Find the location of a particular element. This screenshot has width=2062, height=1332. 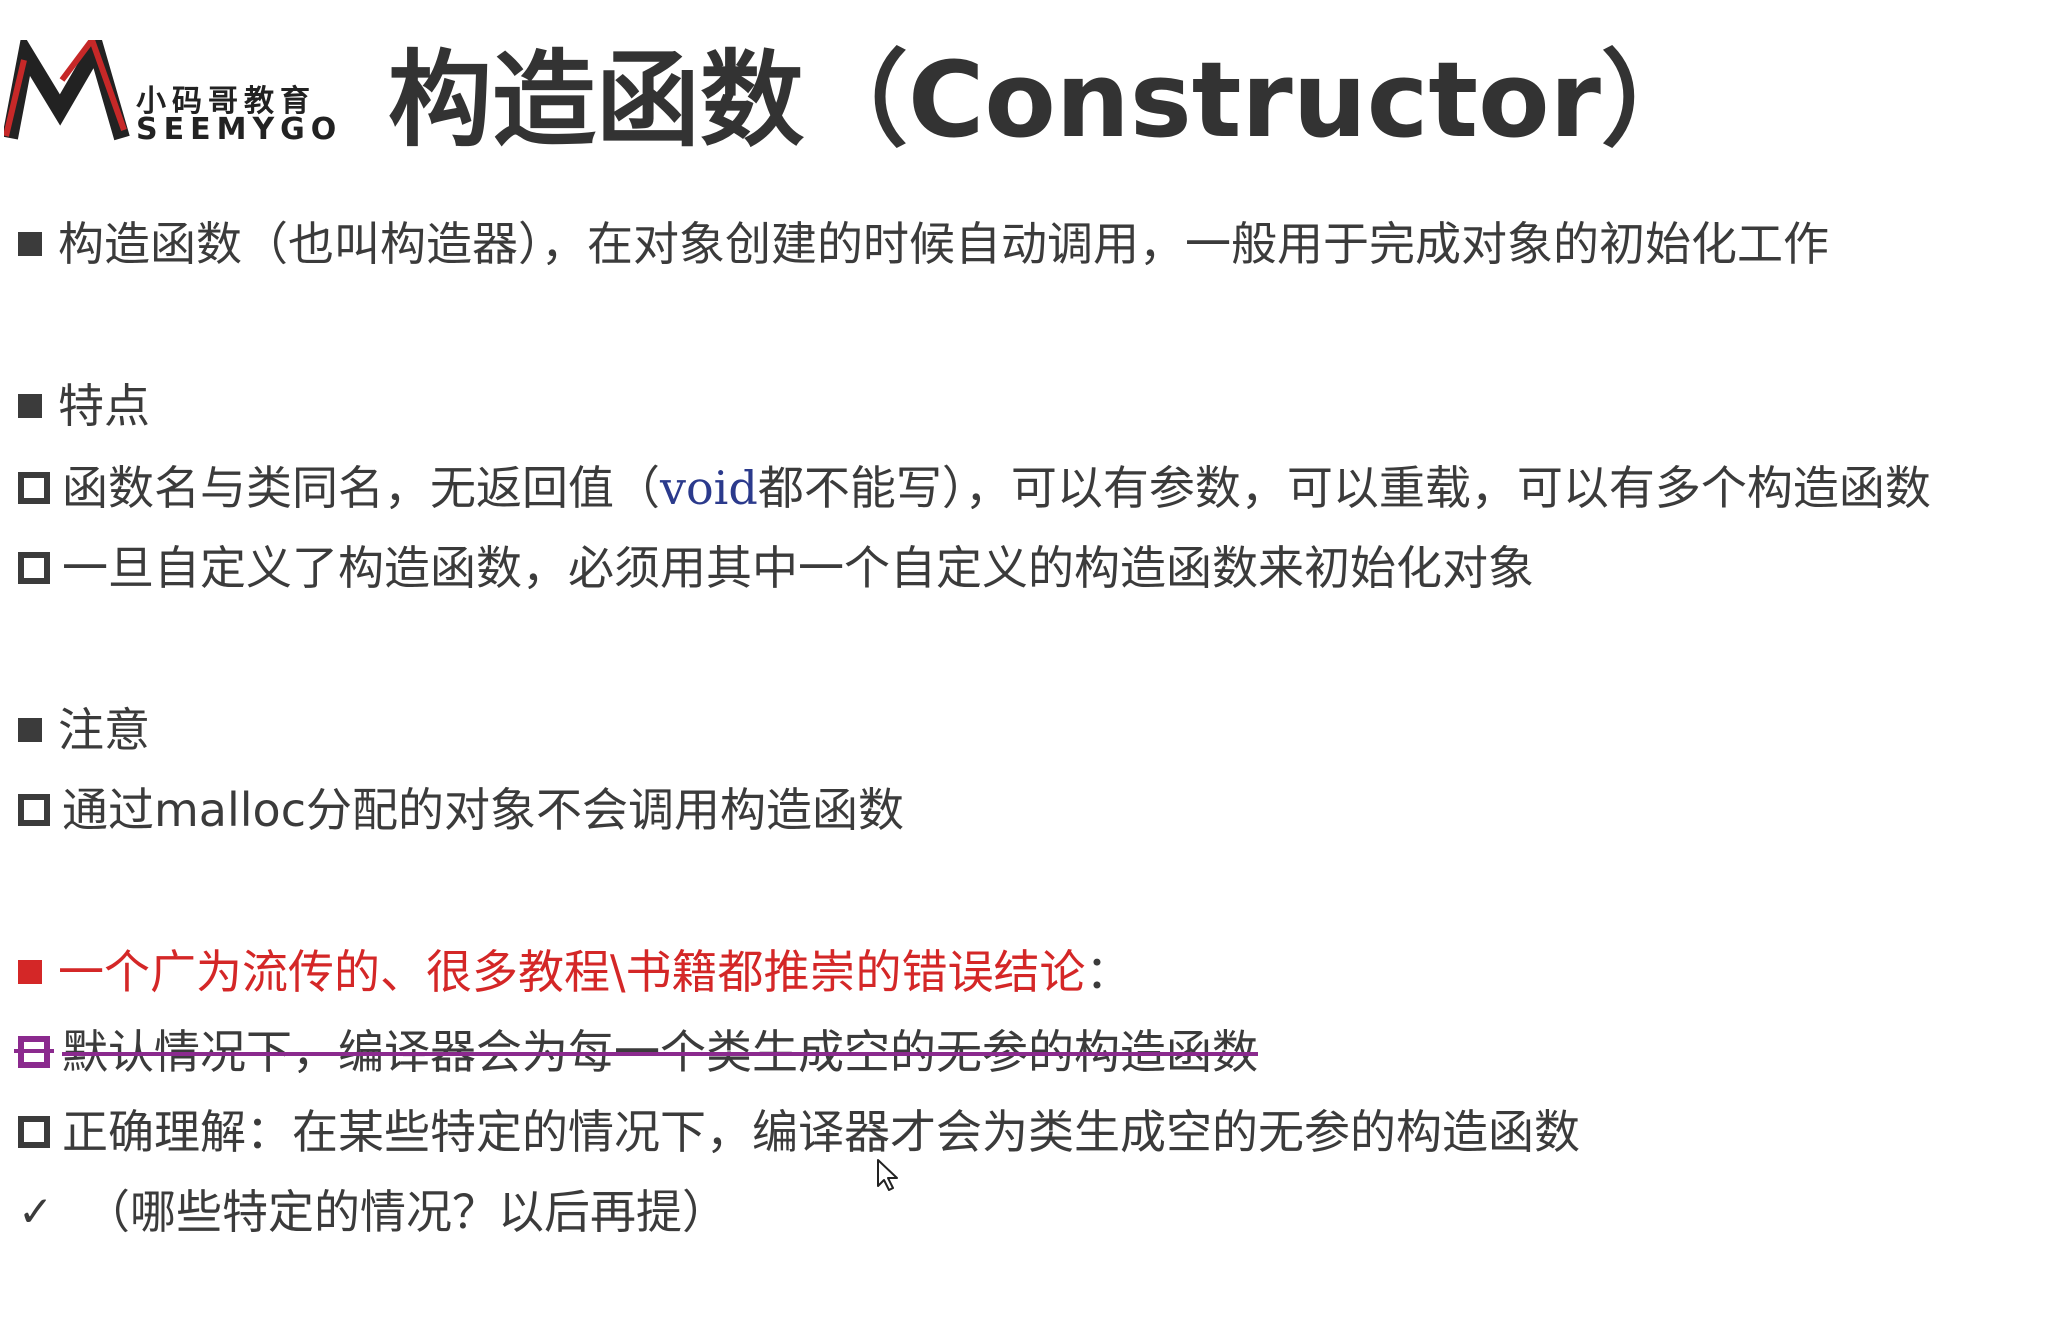

note-item-1: 通过malloc分配的对象不会调用构造函数 is located at coordinates (461, 810).